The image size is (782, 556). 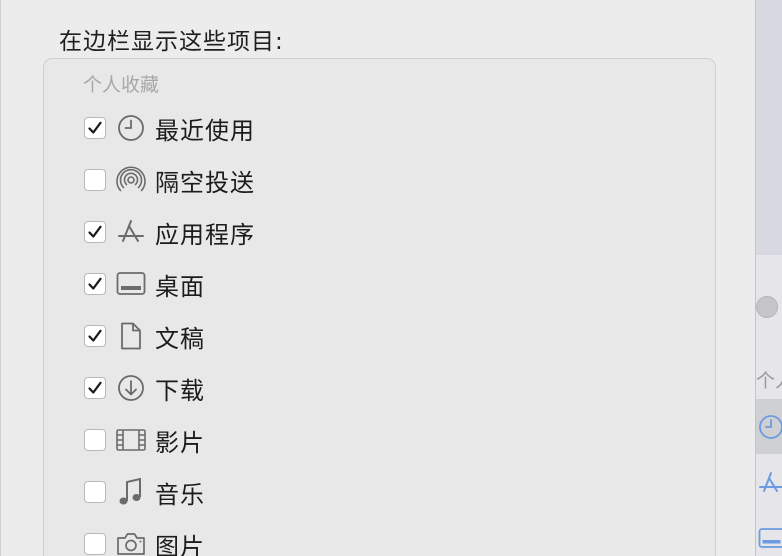 I want to click on sidebar-option-music: 音乐, so click(x=144, y=492).